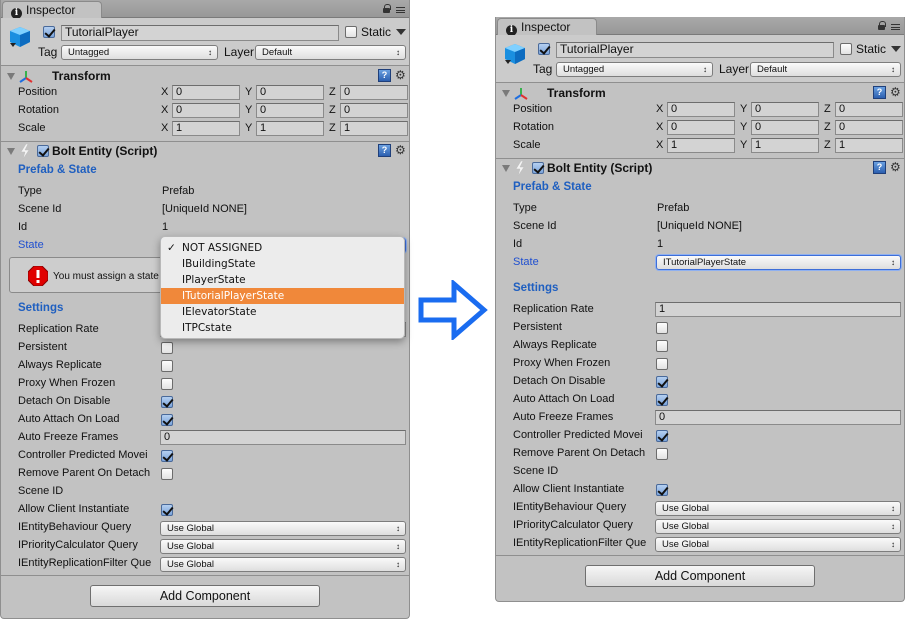 This screenshot has width=905, height=620. What do you see at coordinates (67, 383) in the screenshot?
I see `setting-label-proxy-when-frozen: Proxy When Frozen` at bounding box center [67, 383].